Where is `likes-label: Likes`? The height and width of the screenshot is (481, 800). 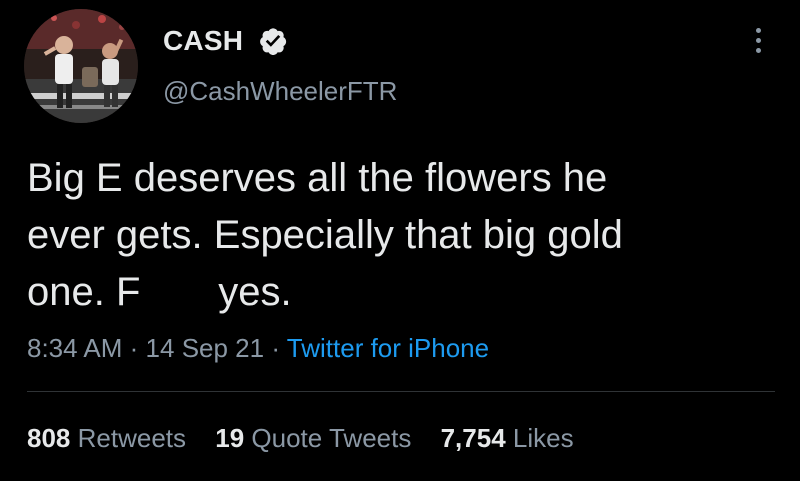
likes-label: Likes is located at coordinates (543, 438).